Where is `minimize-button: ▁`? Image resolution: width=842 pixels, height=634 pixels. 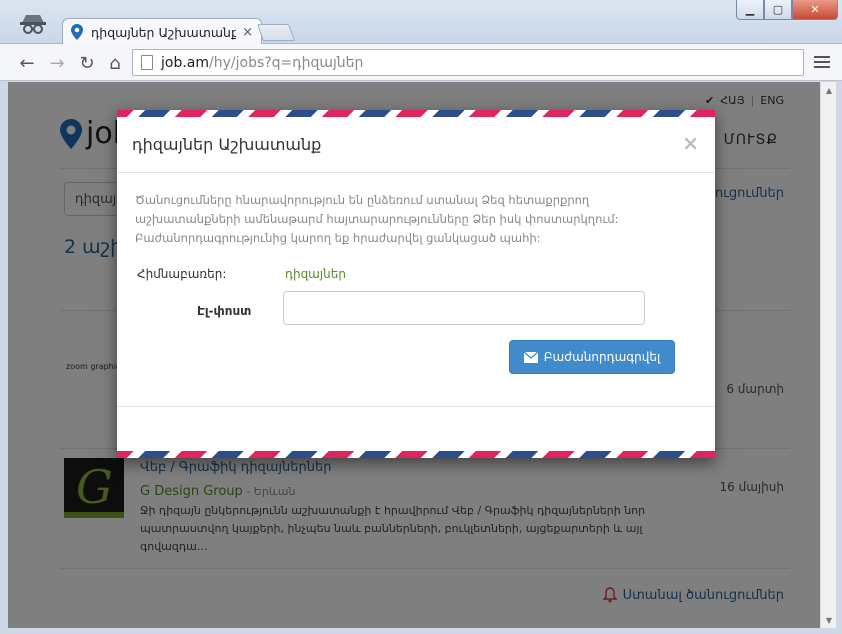
minimize-button: ▁ is located at coordinates (750, 10).